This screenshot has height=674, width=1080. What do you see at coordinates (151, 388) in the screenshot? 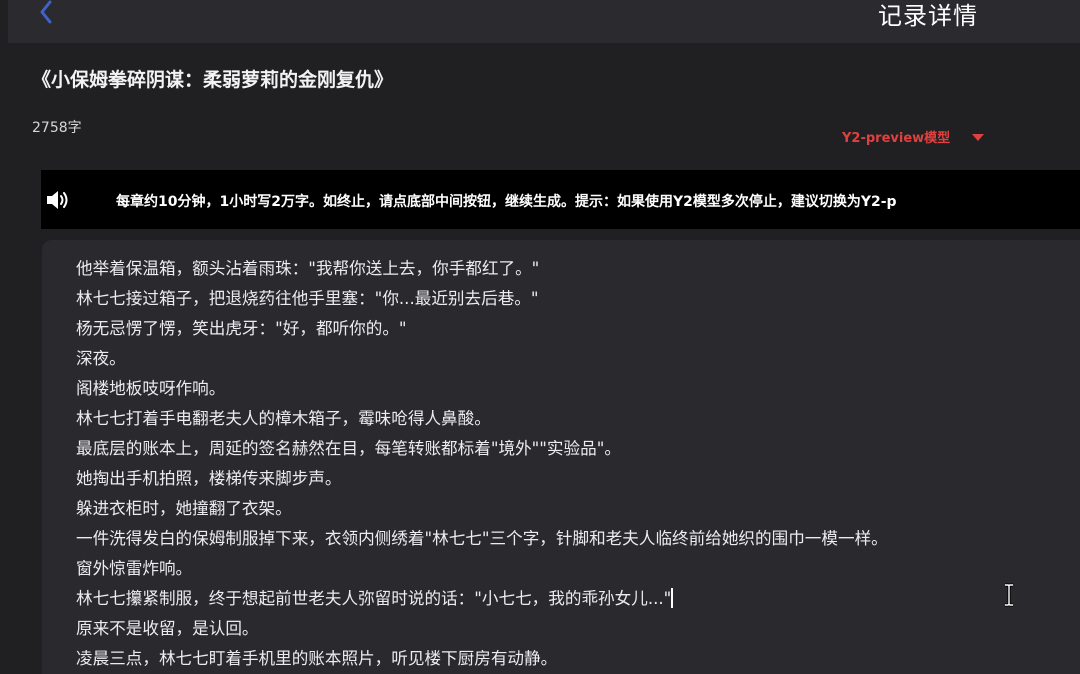
I see `story-line: 阁楼地板吱呀作响。` at bounding box center [151, 388].